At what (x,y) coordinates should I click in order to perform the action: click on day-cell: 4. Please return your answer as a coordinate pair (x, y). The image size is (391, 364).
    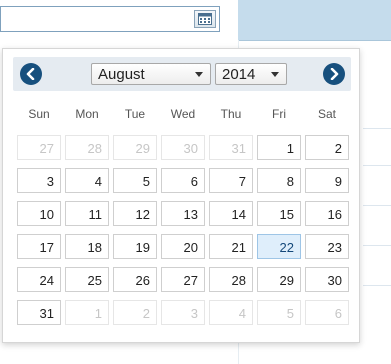
    Looking at the image, I should click on (87, 180).